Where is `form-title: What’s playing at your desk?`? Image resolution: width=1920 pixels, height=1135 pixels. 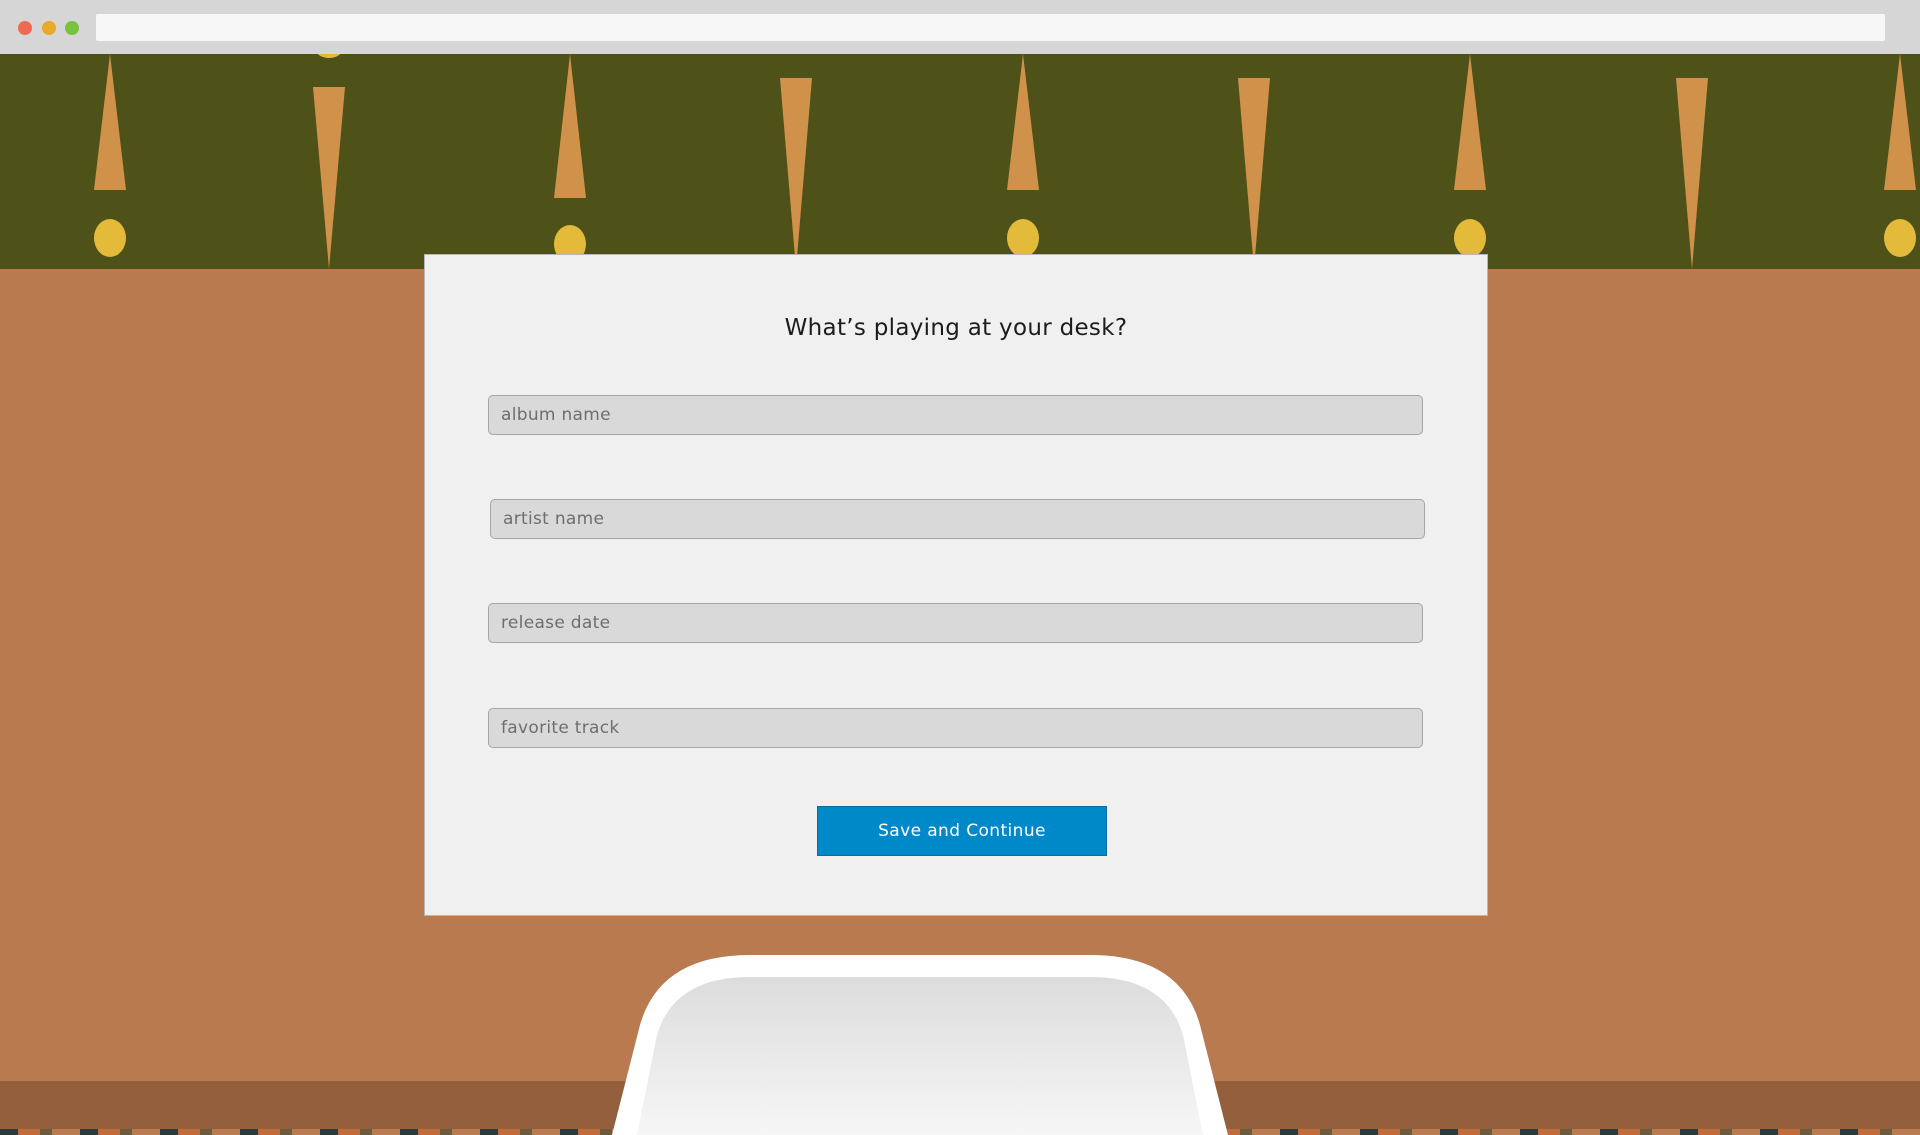
form-title: What’s playing at your desk? is located at coordinates (956, 328).